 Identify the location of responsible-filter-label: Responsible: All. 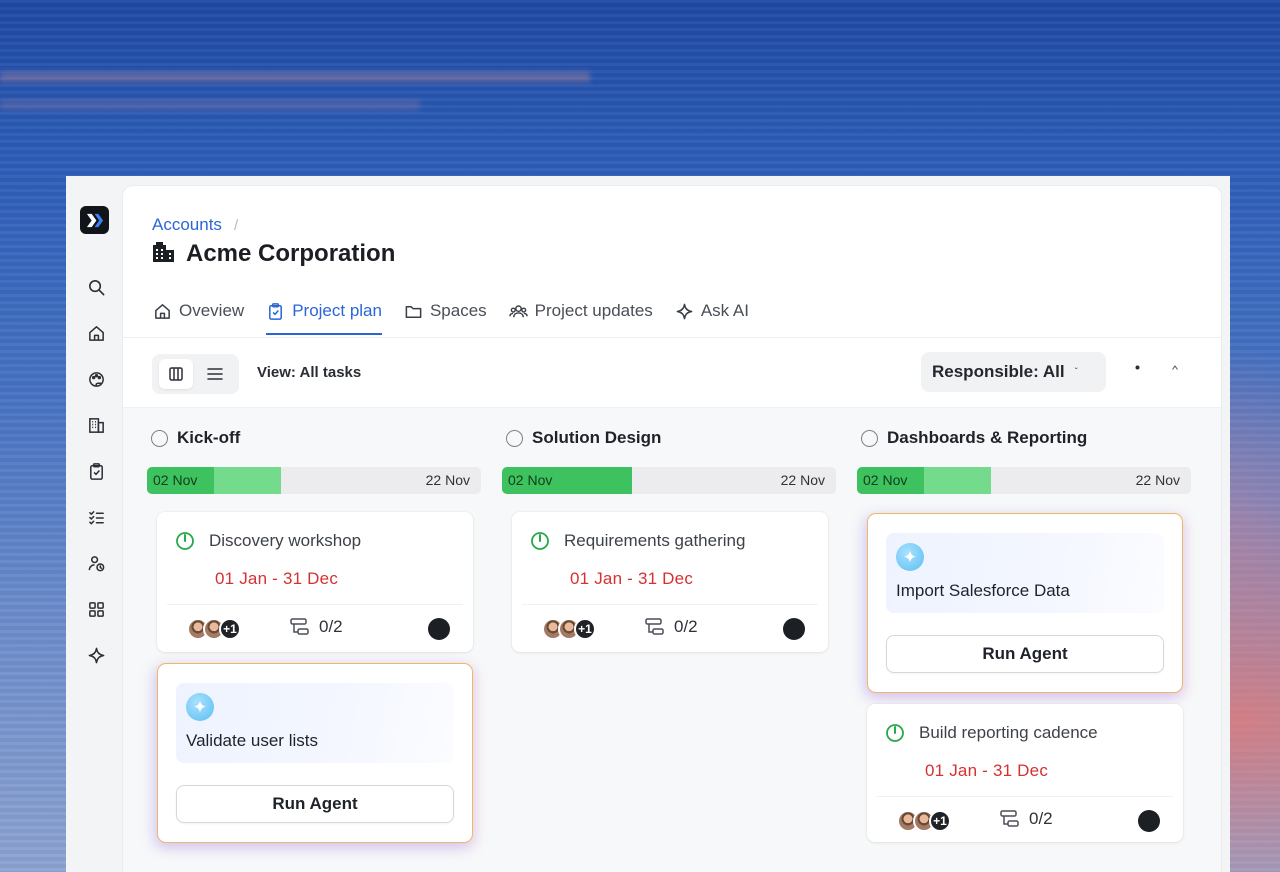
(998, 371).